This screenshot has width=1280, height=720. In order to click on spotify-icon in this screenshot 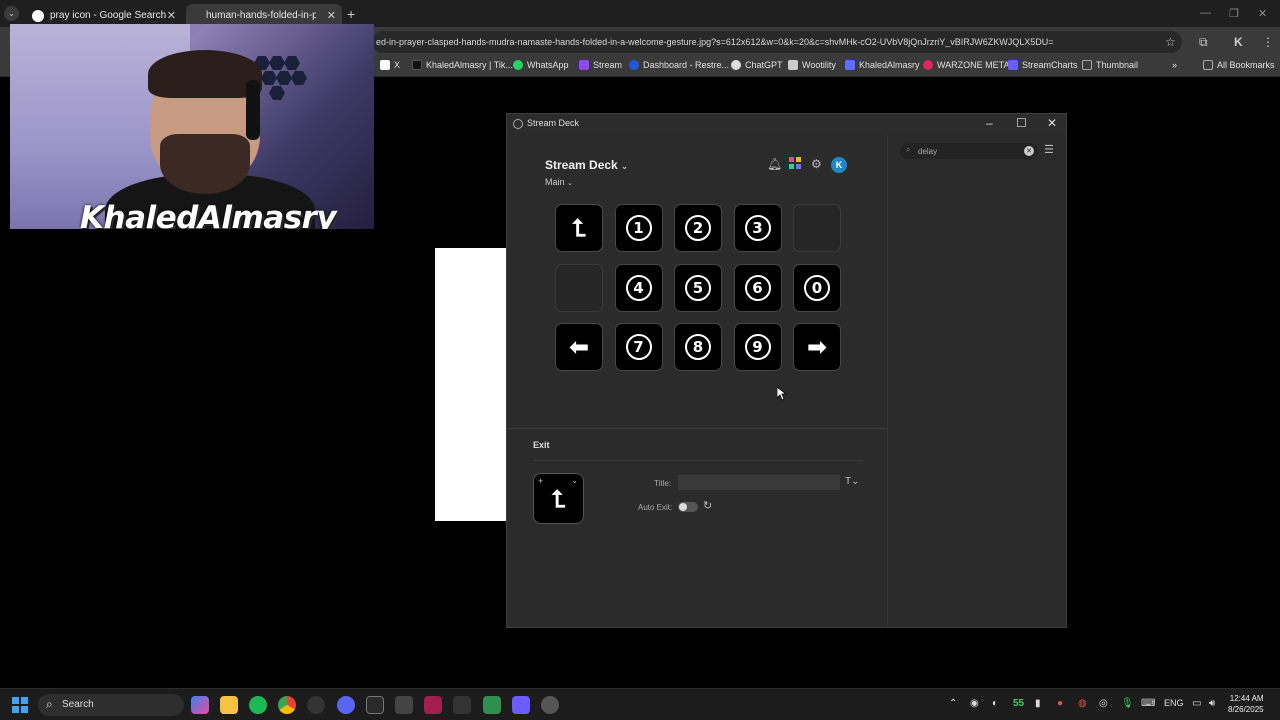, I will do `click(258, 705)`.